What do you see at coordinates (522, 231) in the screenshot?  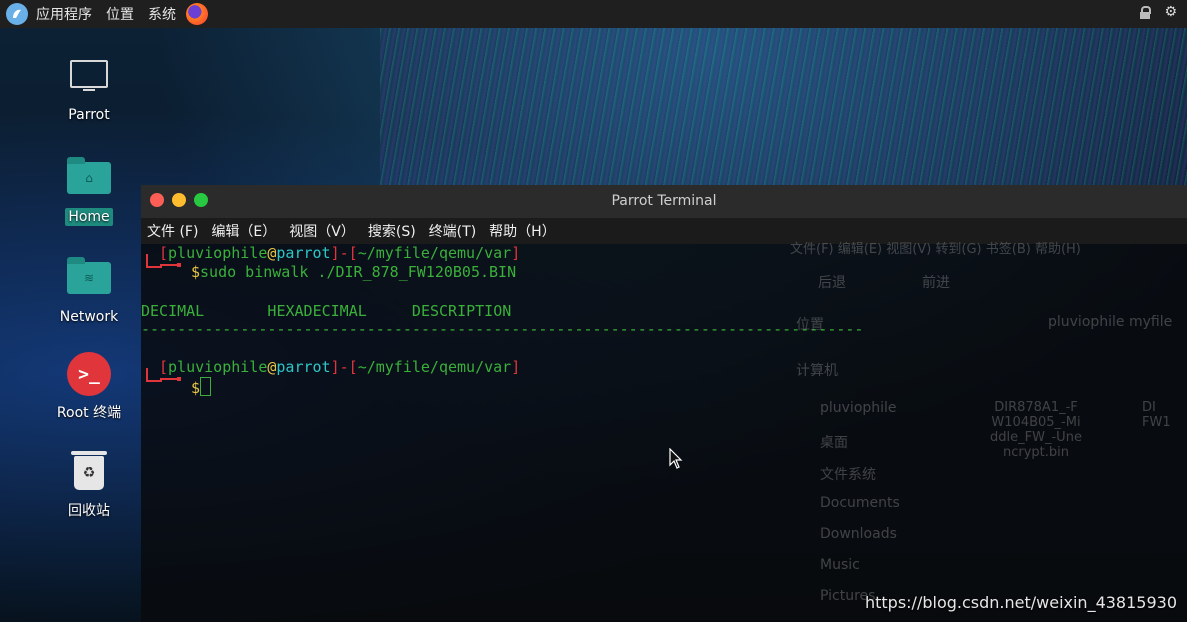 I see `menu-help: 帮助（H）` at bounding box center [522, 231].